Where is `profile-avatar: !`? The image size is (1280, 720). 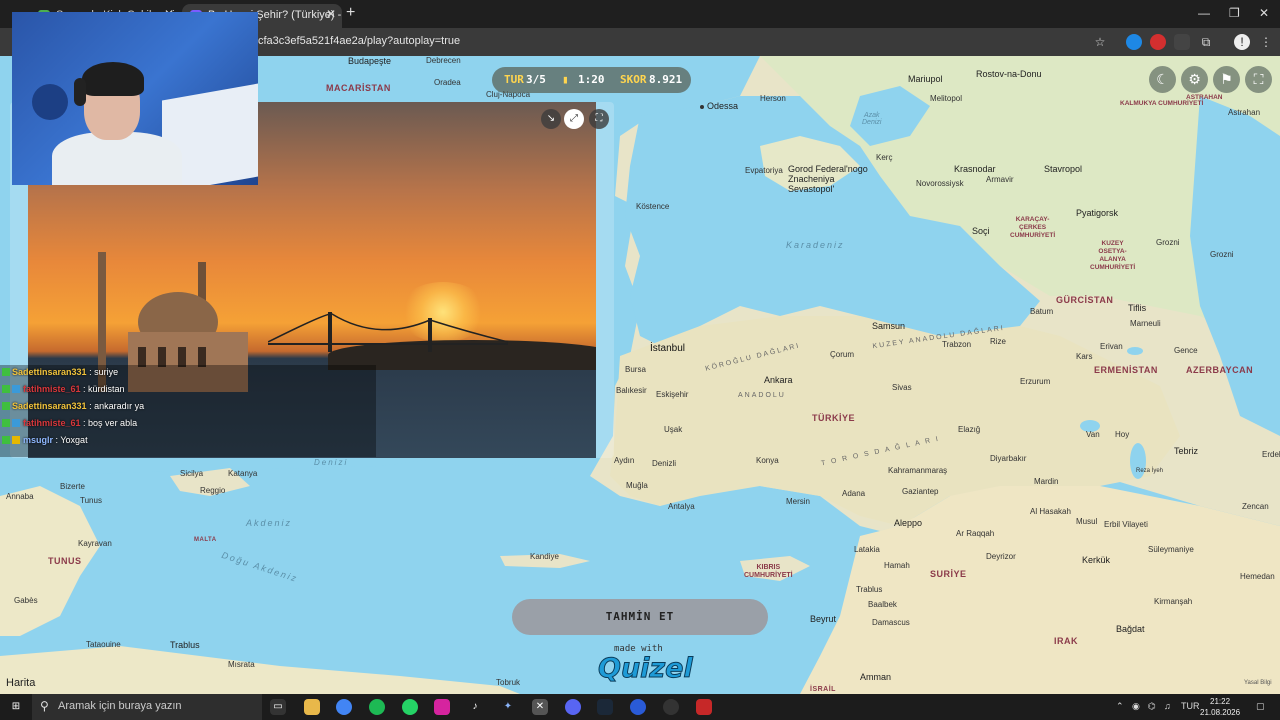 profile-avatar: ! is located at coordinates (1242, 42).